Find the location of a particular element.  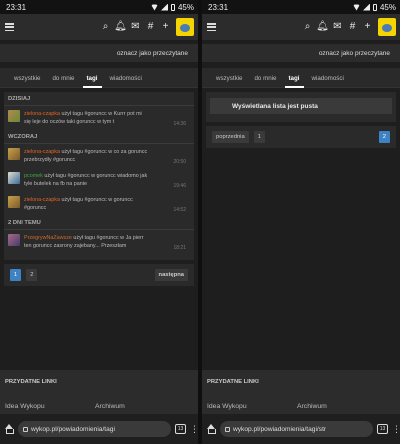

next-page-button: następna is located at coordinates (171, 275).